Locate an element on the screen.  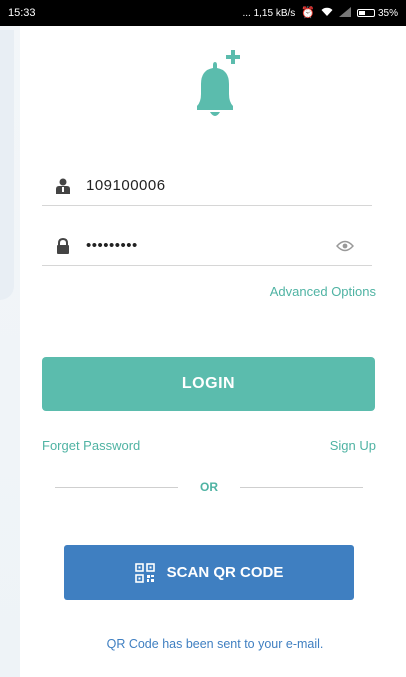
wifi-icon is located at coordinates (327, 13).